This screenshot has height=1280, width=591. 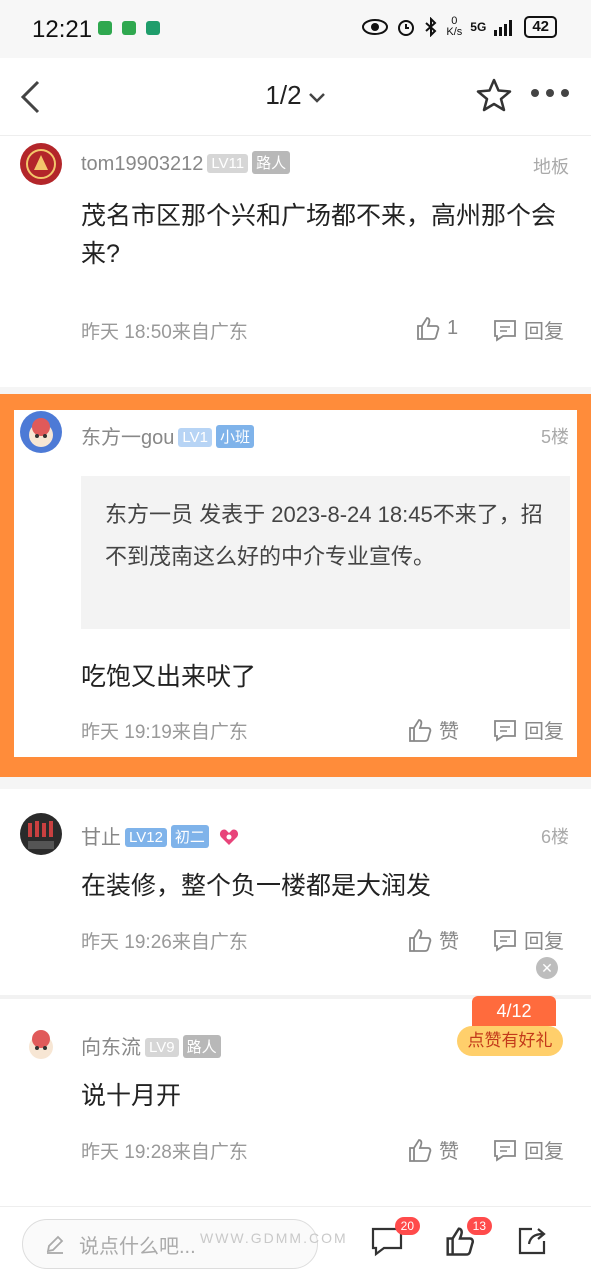 I want to click on status-bar: 12:21 0 K/s 5G 42, so click(x=295, y=29).